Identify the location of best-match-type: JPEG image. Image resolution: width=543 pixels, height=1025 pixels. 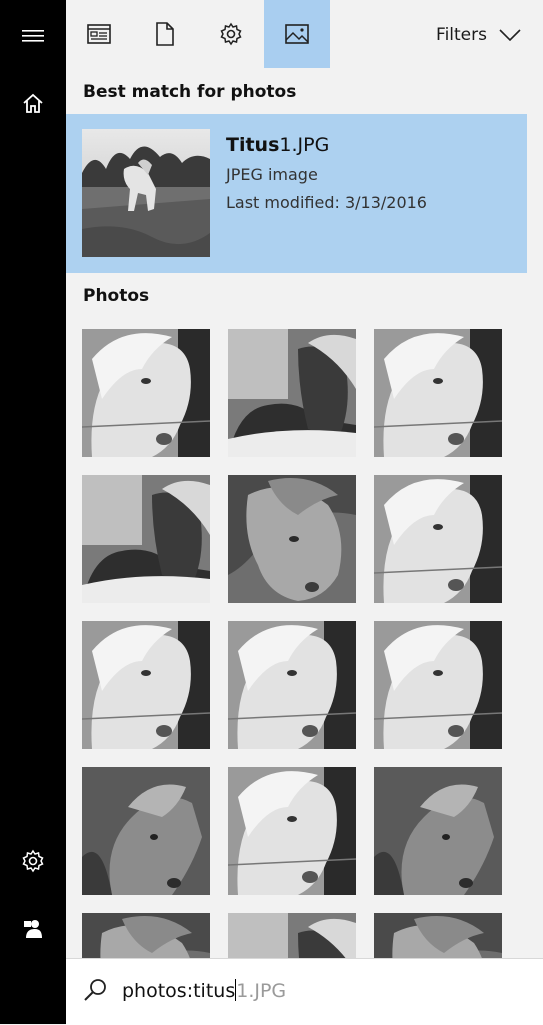
(272, 174).